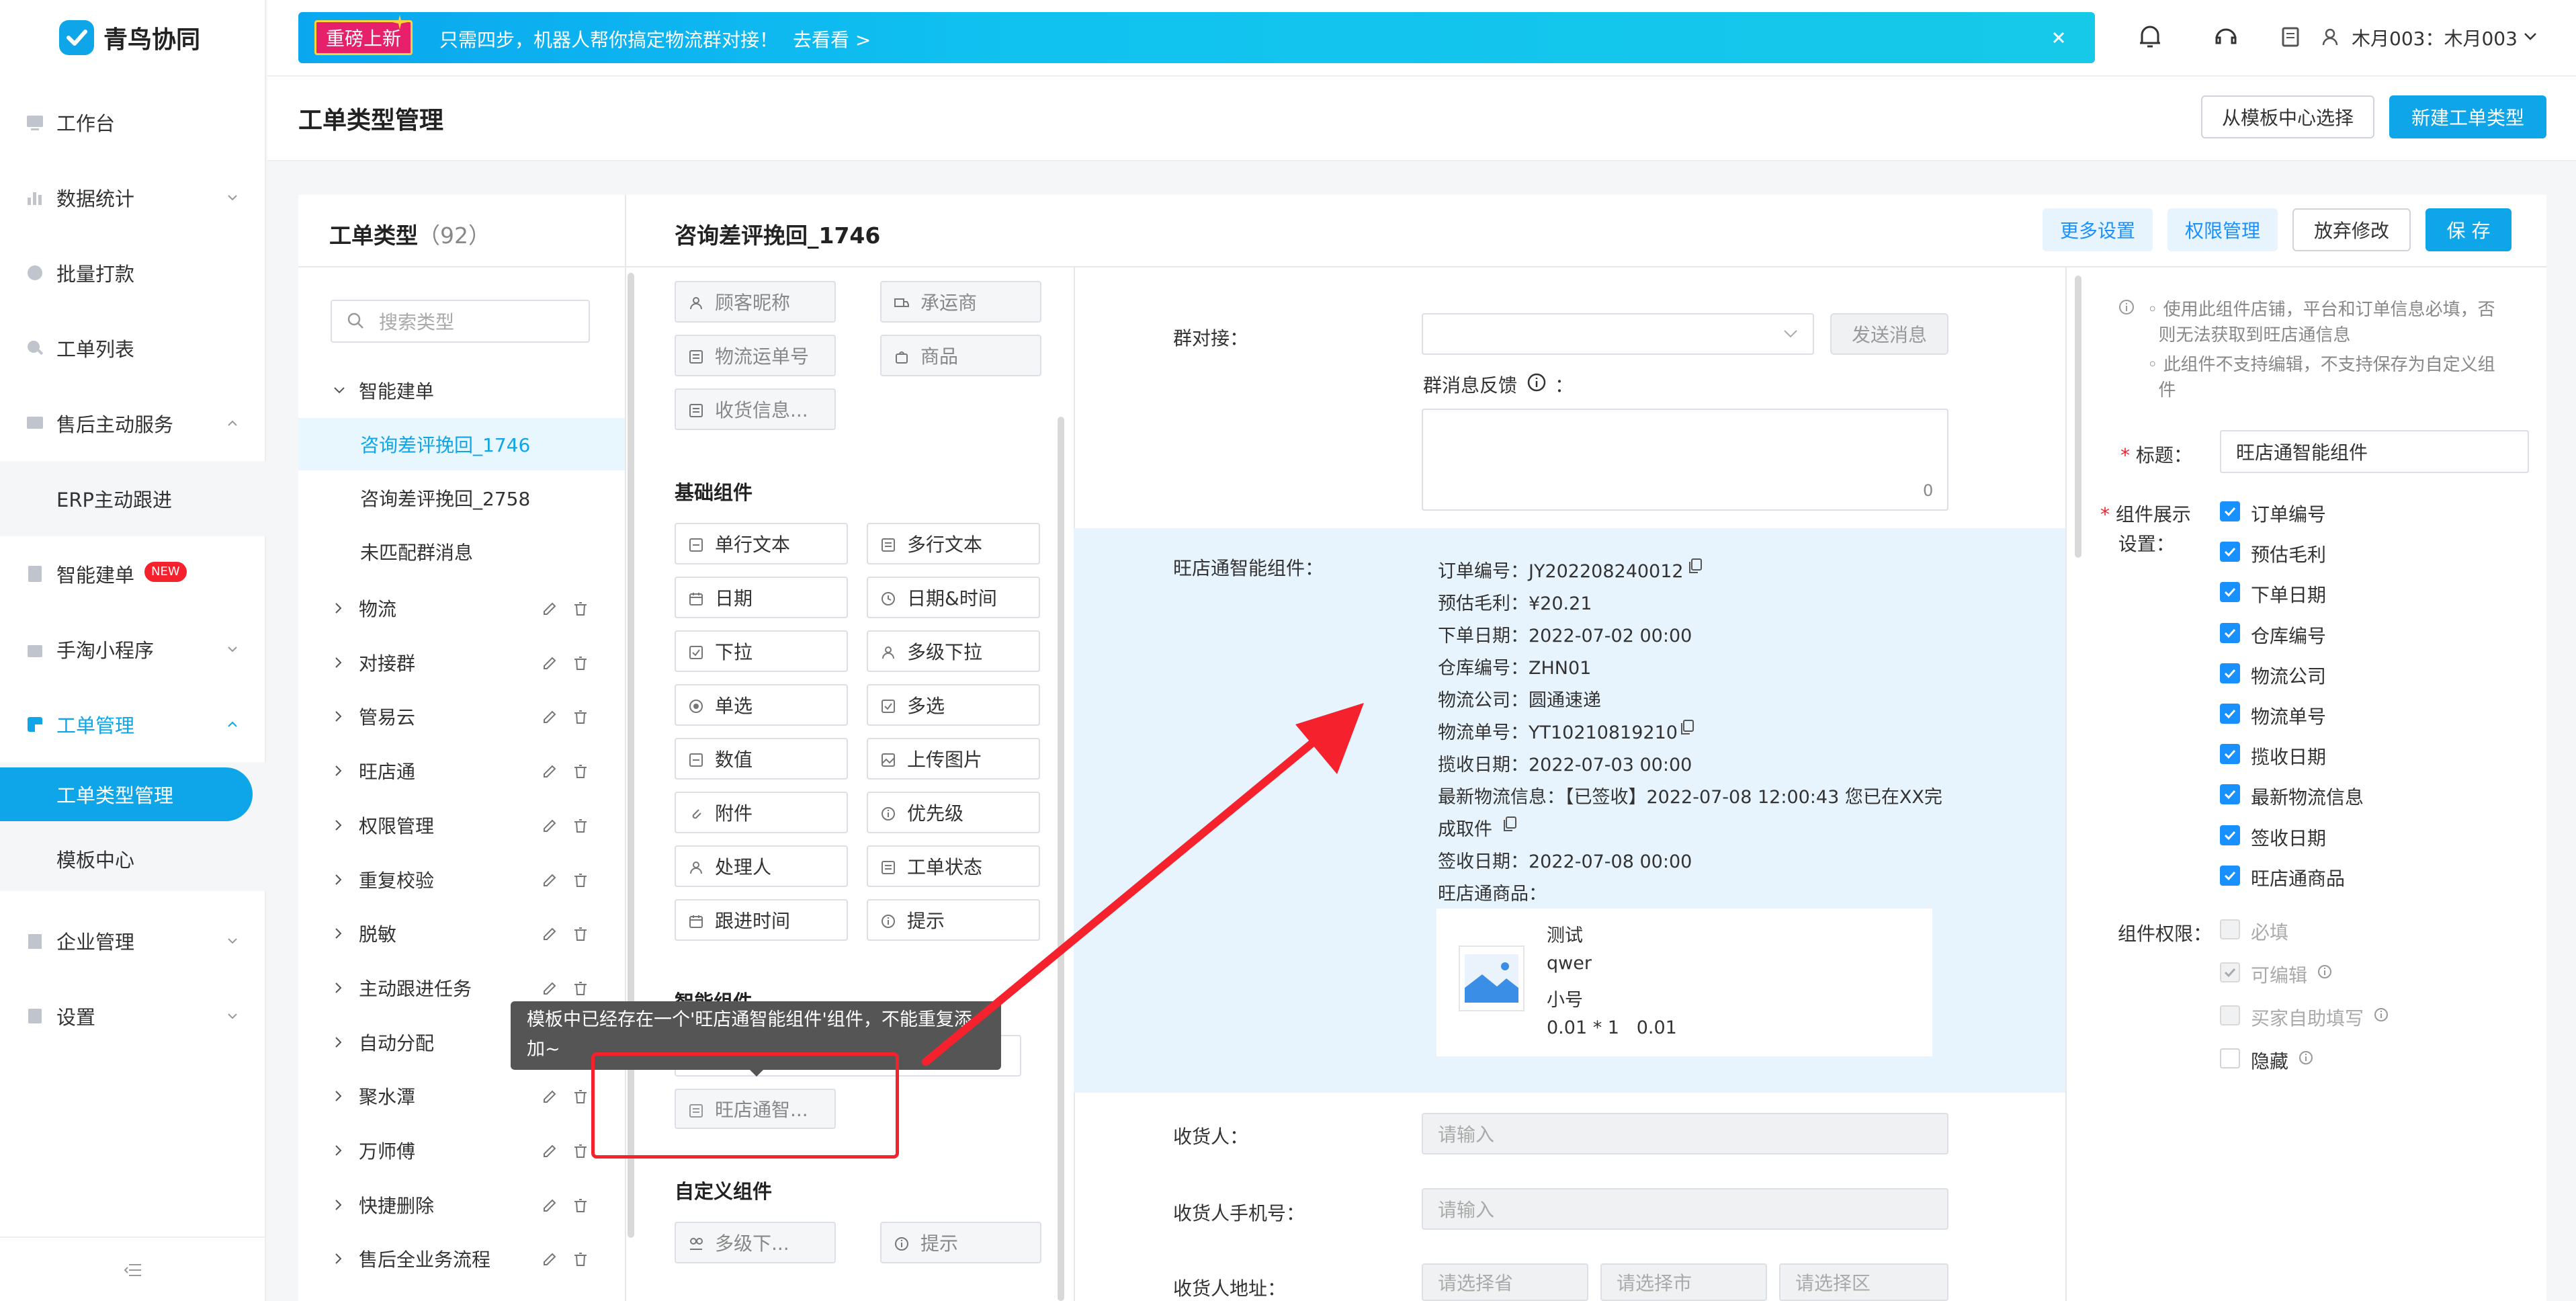 This screenshot has height=1301, width=2576. Describe the element at coordinates (953, 598) in the screenshot. I see `datetime-component: 日期&时间` at that location.